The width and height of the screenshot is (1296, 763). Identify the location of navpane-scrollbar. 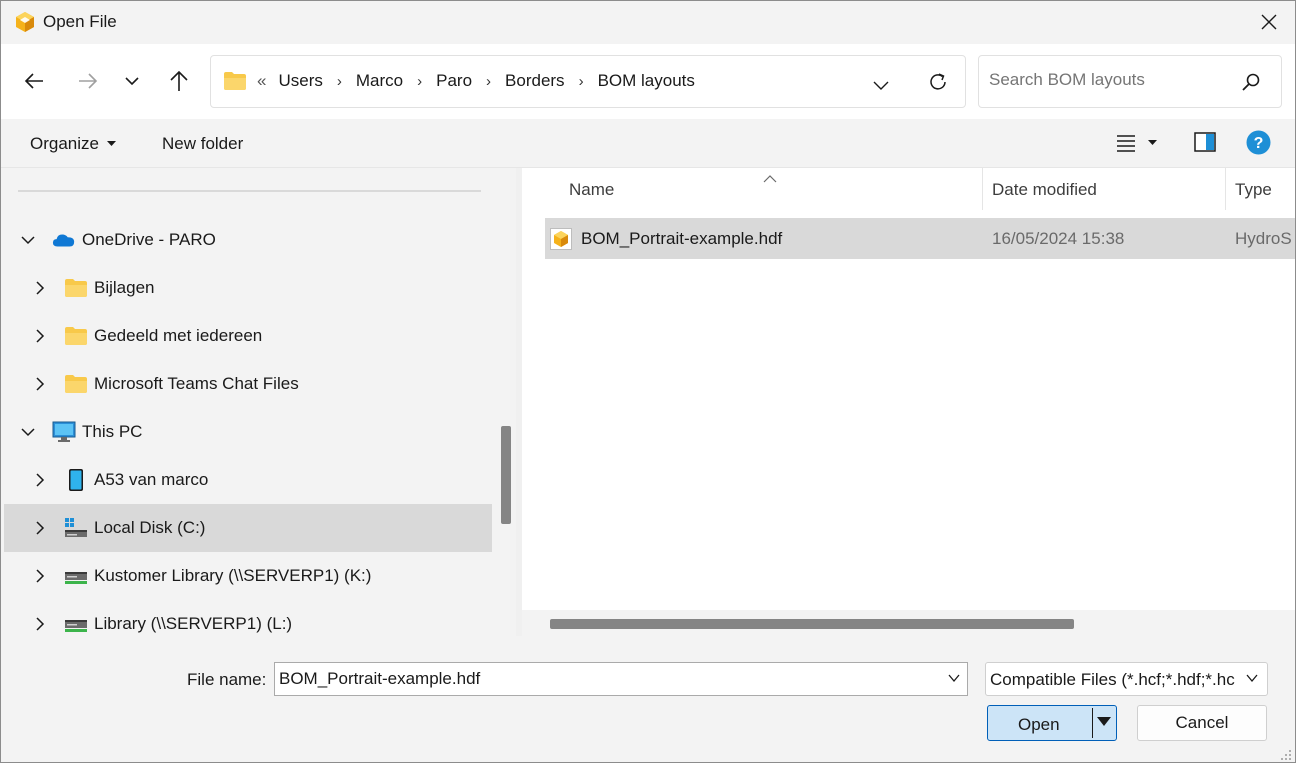
(506, 402).